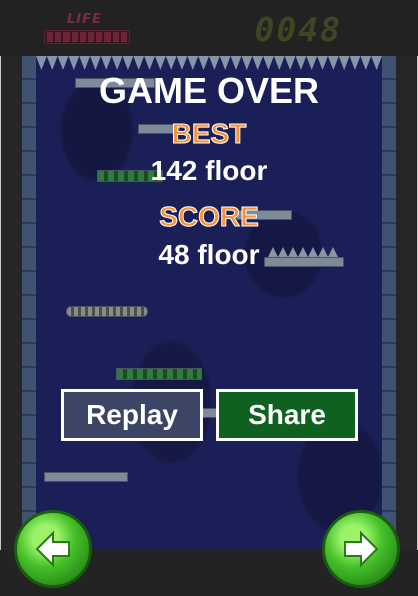 This screenshot has height=596, width=418. I want to click on share-button: Share, so click(287, 415).